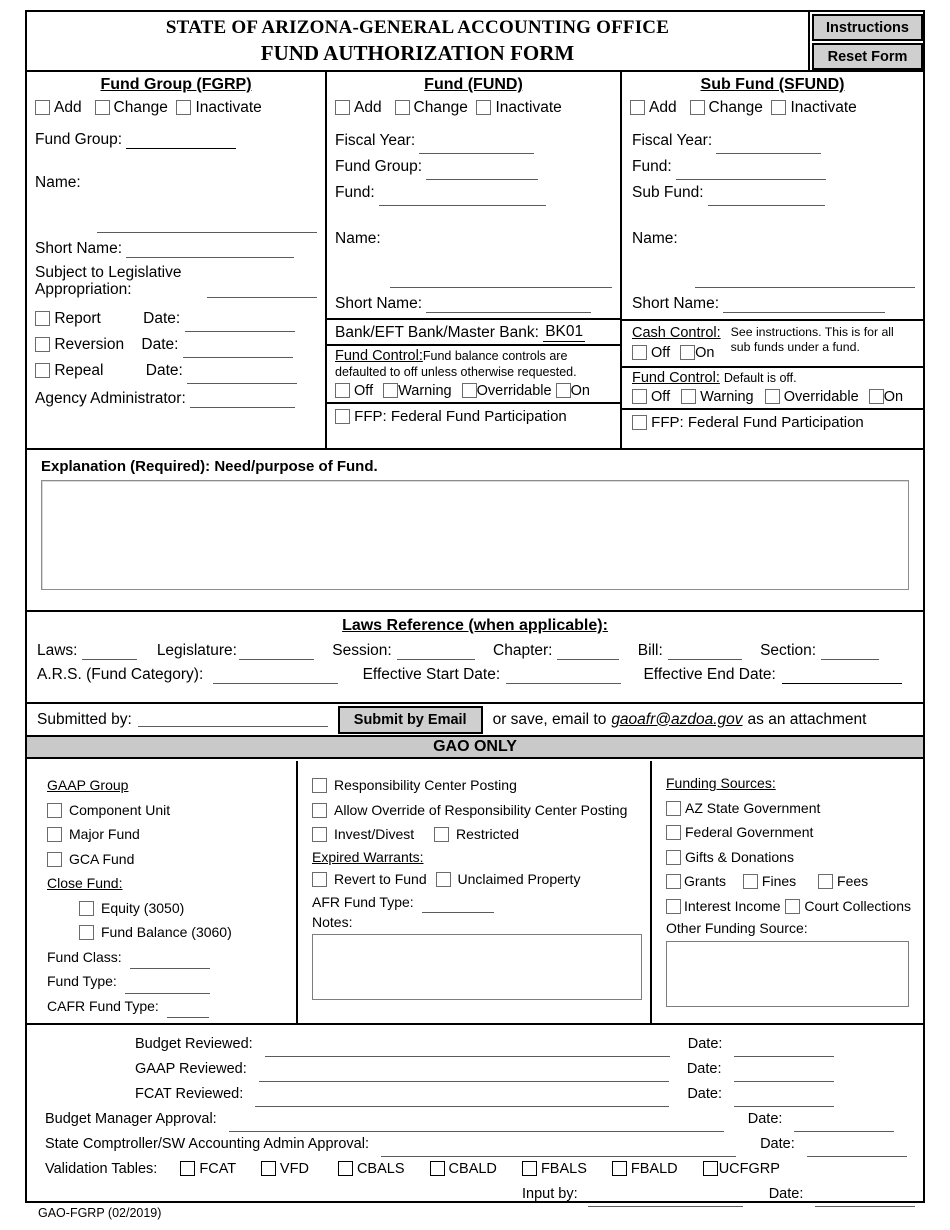  What do you see at coordinates (442, 834) in the screenshot?
I see `checkbox-restricted` at bounding box center [442, 834].